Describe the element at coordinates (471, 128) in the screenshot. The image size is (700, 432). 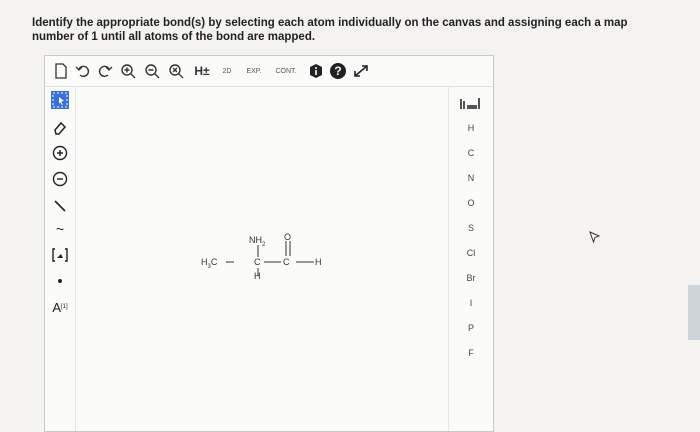
I see `element-h: H` at that location.